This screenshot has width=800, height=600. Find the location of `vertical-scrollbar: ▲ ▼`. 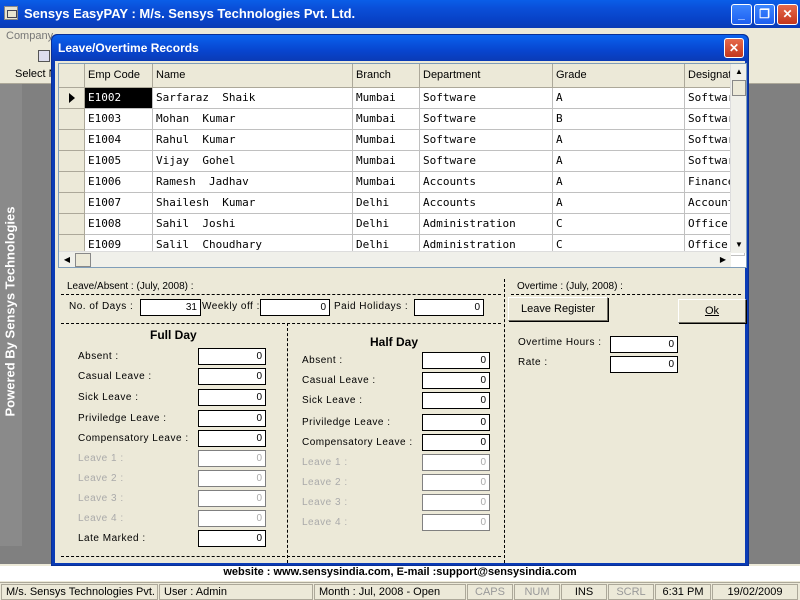

vertical-scrollbar: ▲ ▼ is located at coordinates (738, 158).